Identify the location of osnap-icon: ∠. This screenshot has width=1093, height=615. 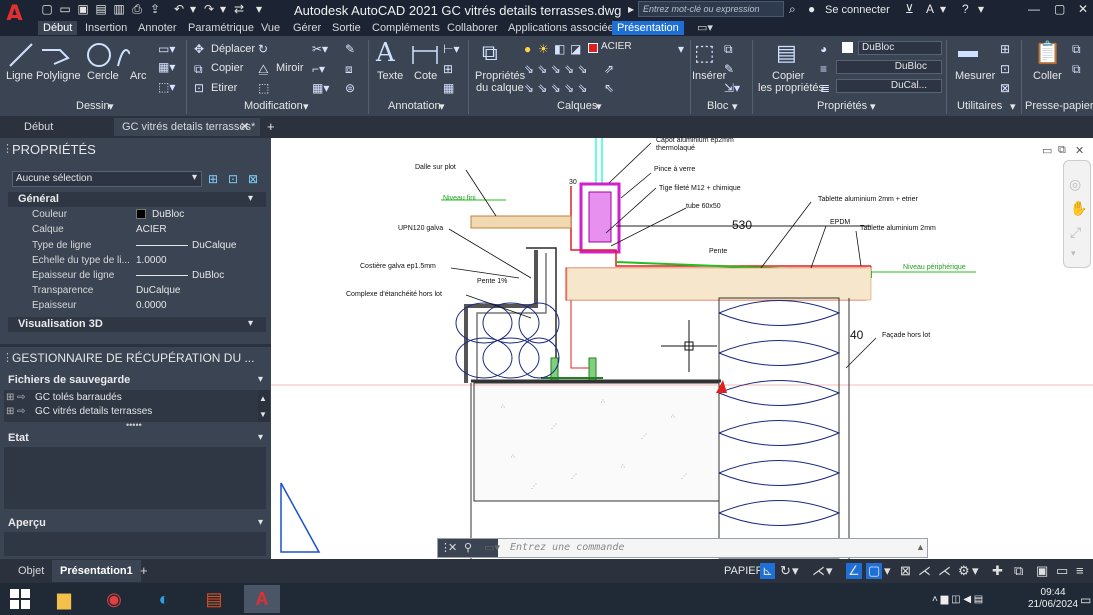
(854, 571).